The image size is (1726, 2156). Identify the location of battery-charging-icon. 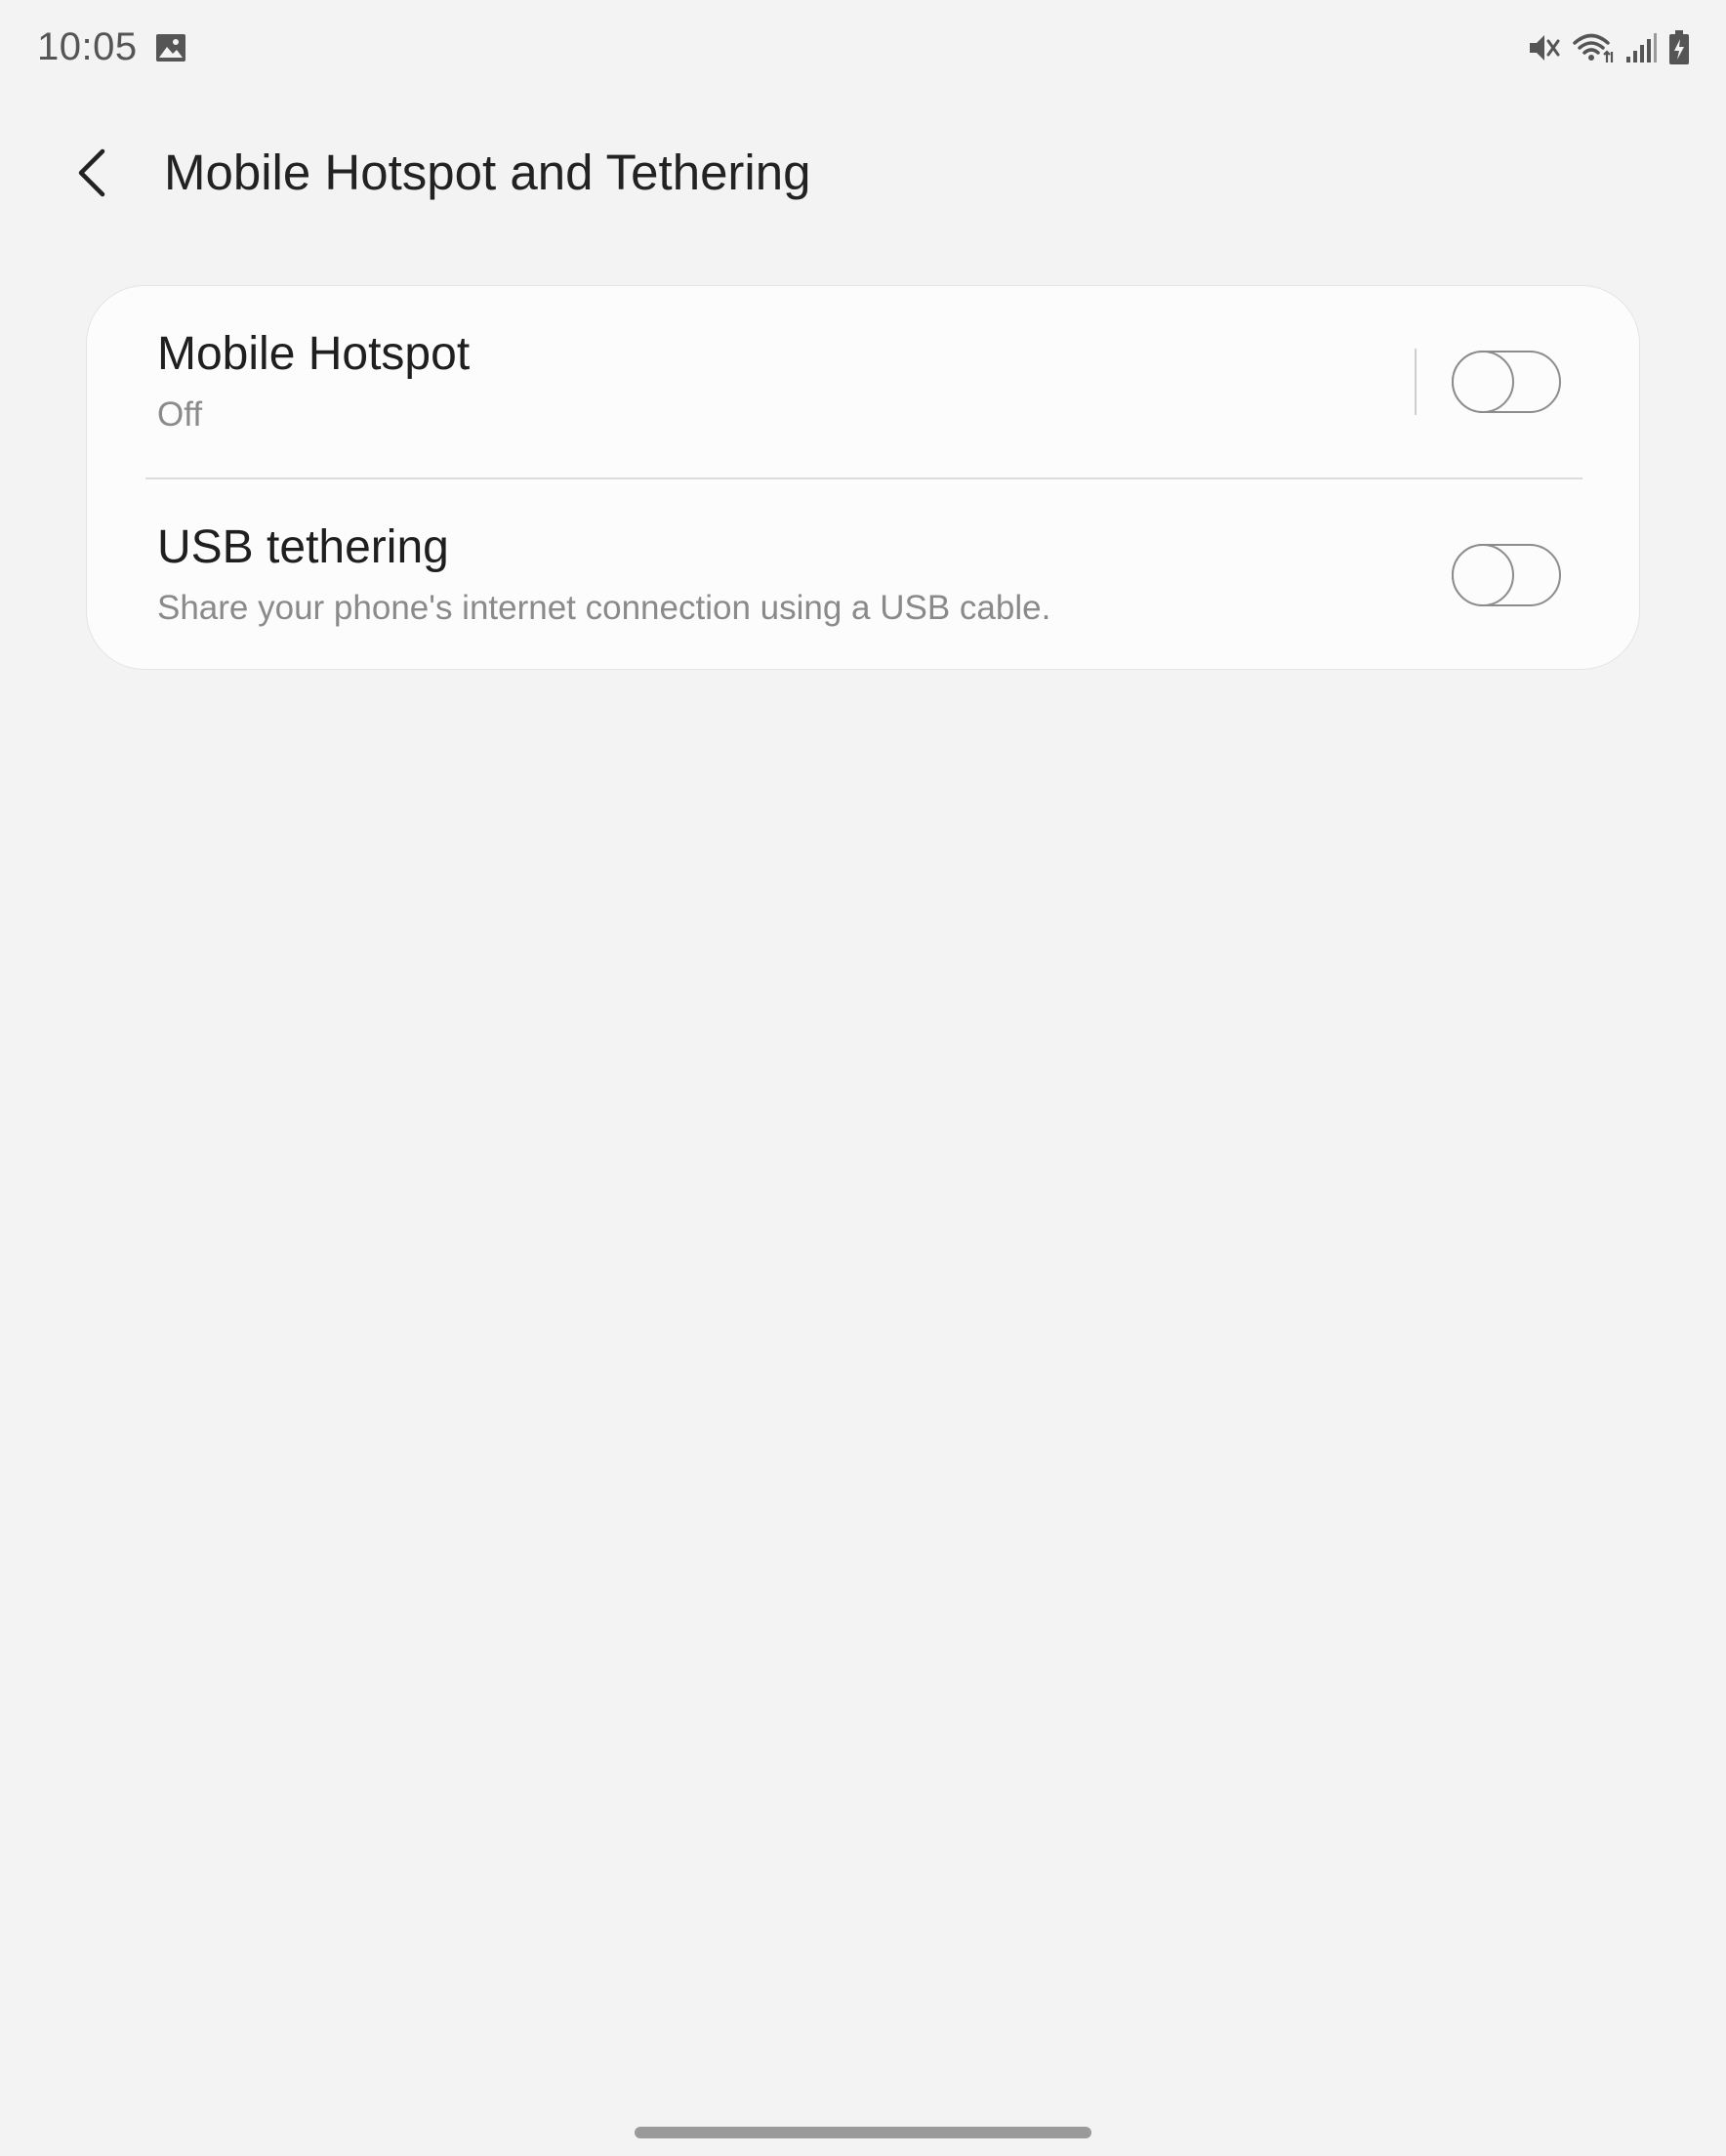
(1679, 50).